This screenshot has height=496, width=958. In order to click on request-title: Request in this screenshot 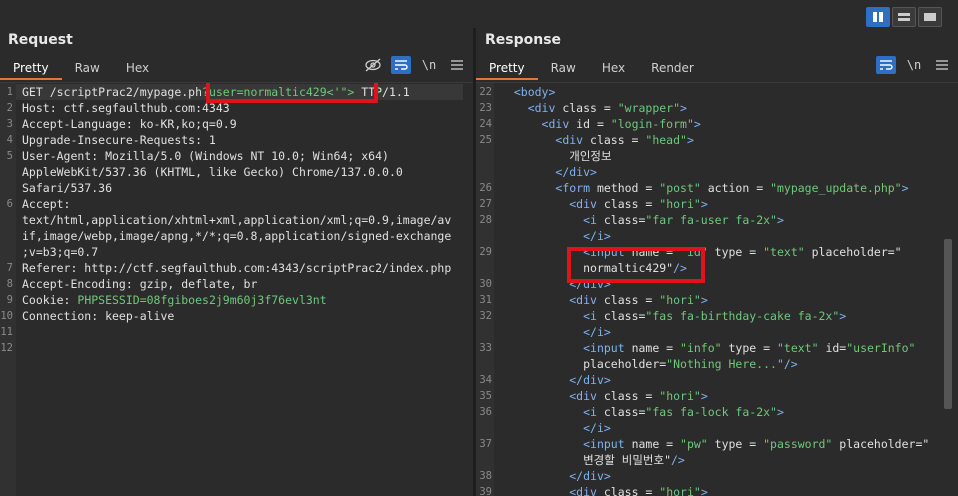, I will do `click(40, 40)`.